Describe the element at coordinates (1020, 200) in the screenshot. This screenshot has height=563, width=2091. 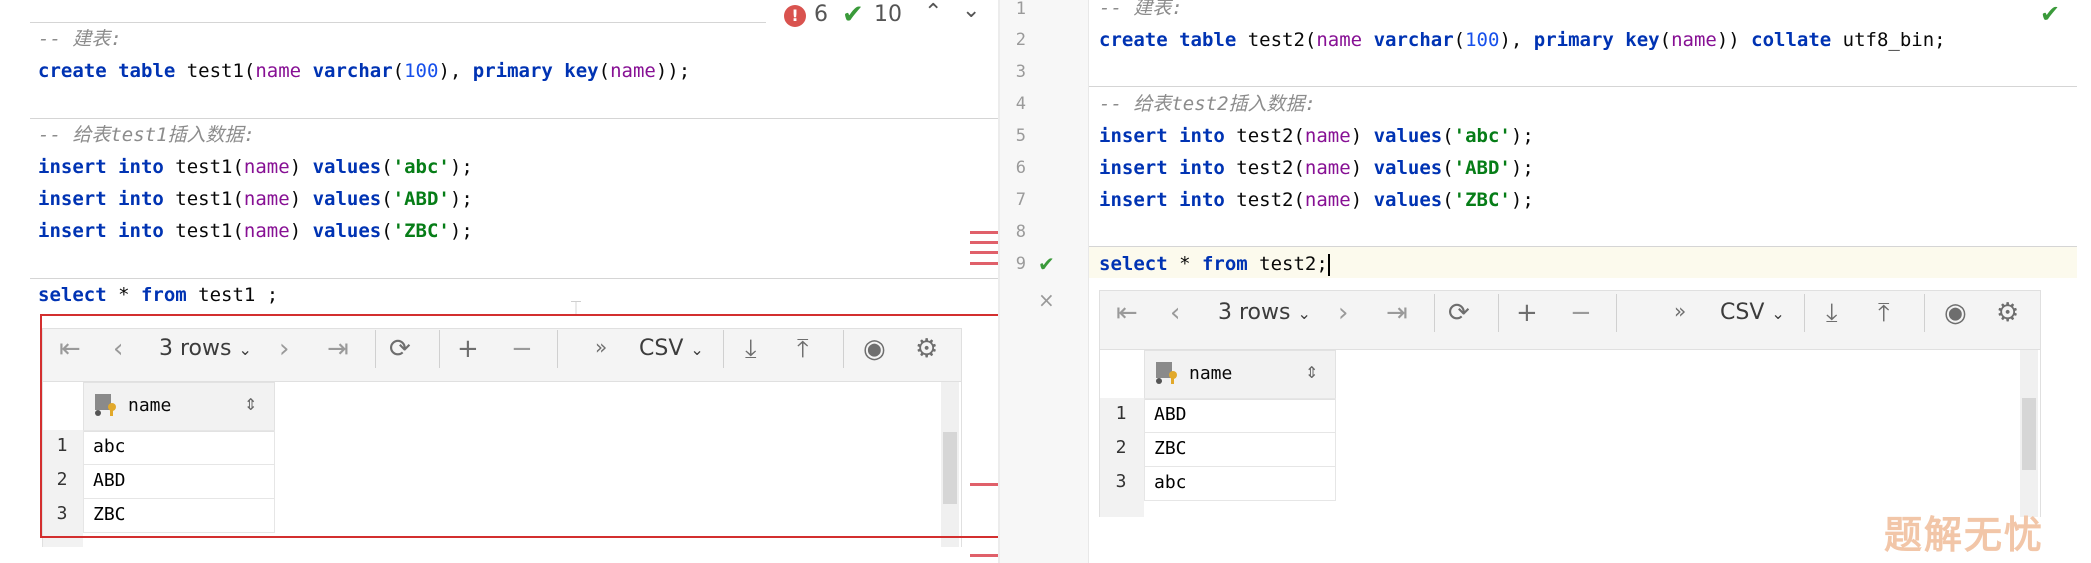
I see `line-number: 7` at that location.